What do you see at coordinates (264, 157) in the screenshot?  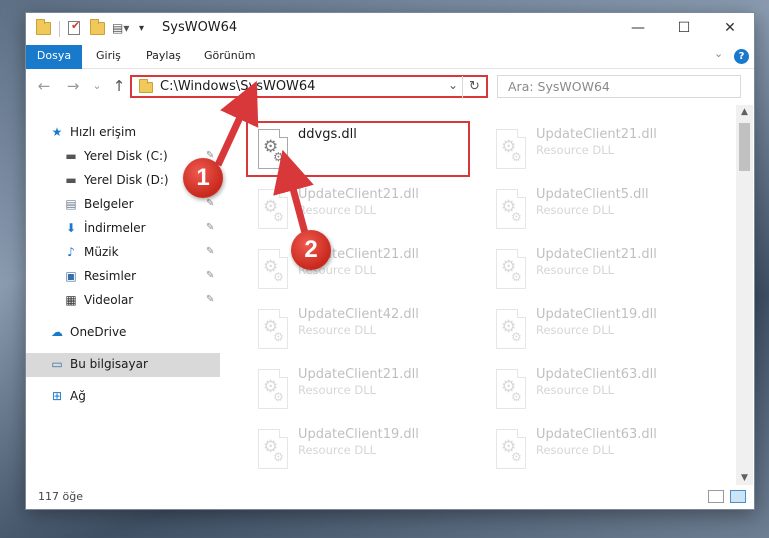 I see `annotation-arrows` at bounding box center [264, 157].